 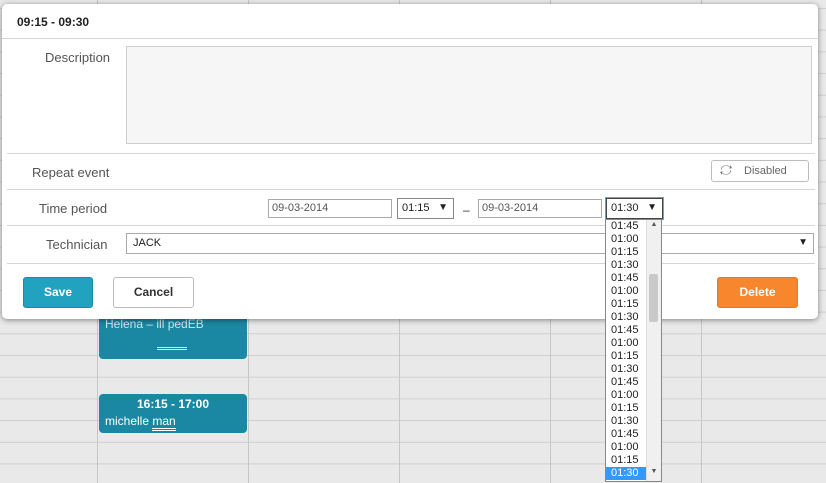 I want to click on end-date-input: 09-03-2014, so click(x=540, y=208).